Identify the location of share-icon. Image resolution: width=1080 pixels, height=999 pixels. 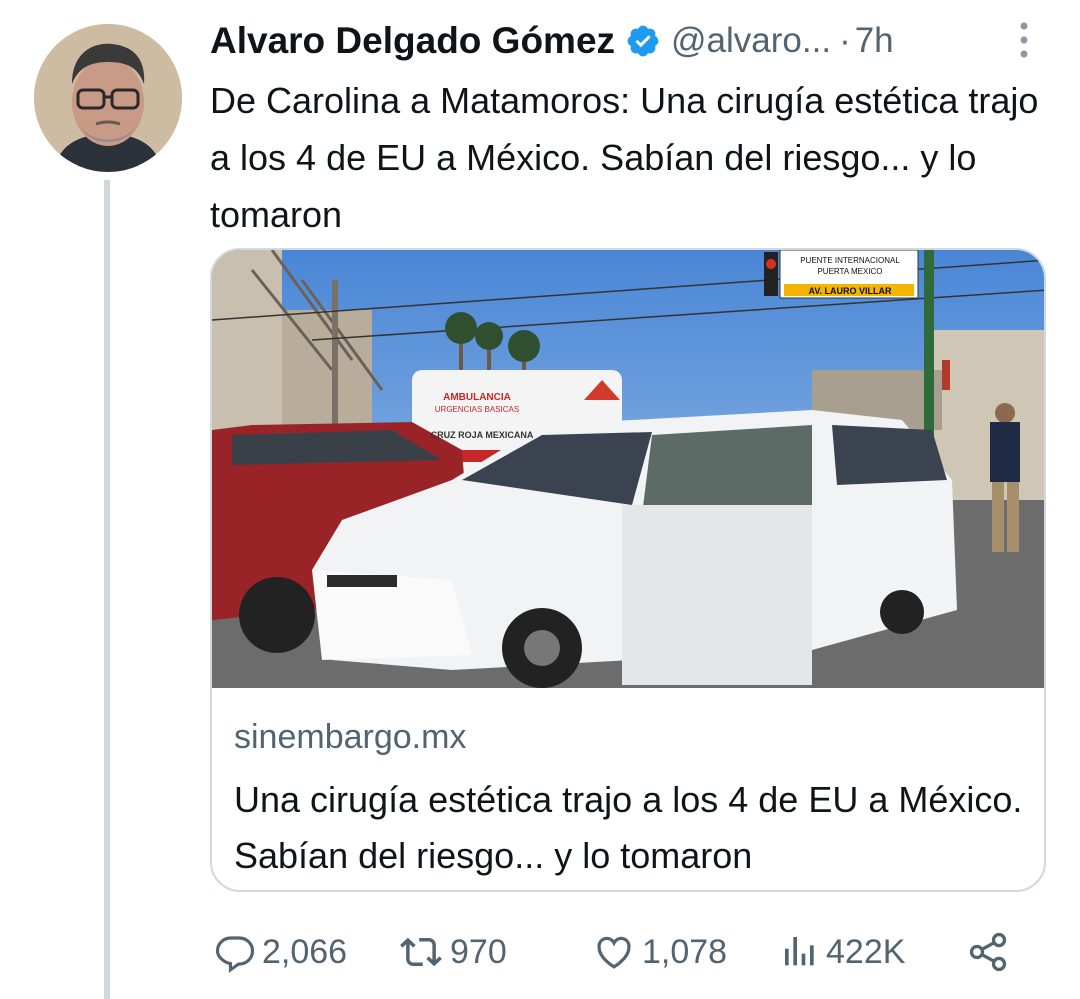
(988, 952).